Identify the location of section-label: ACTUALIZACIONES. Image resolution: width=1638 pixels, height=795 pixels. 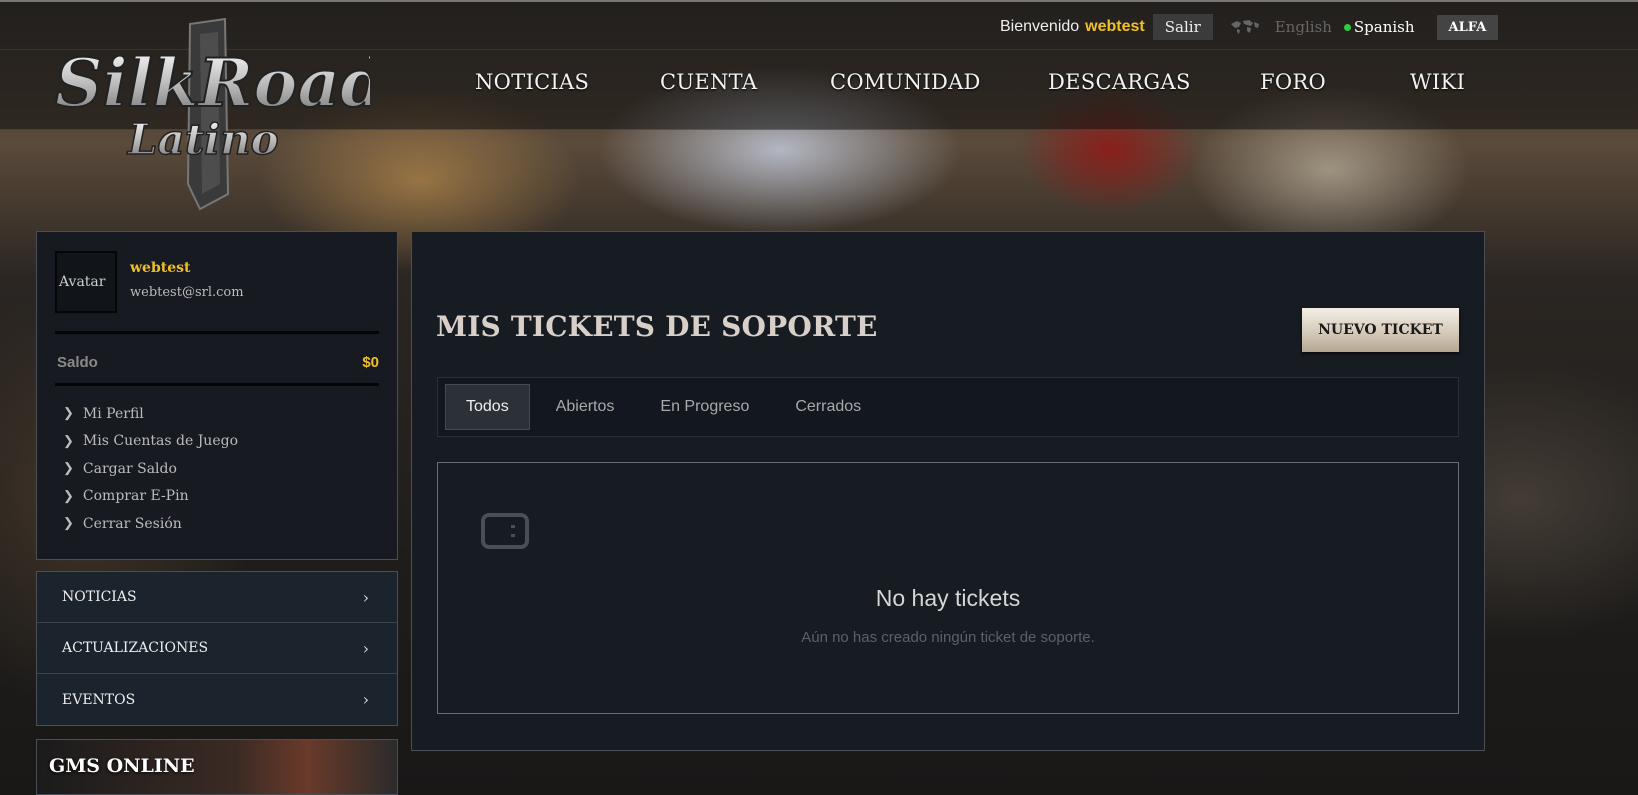
(135, 648).